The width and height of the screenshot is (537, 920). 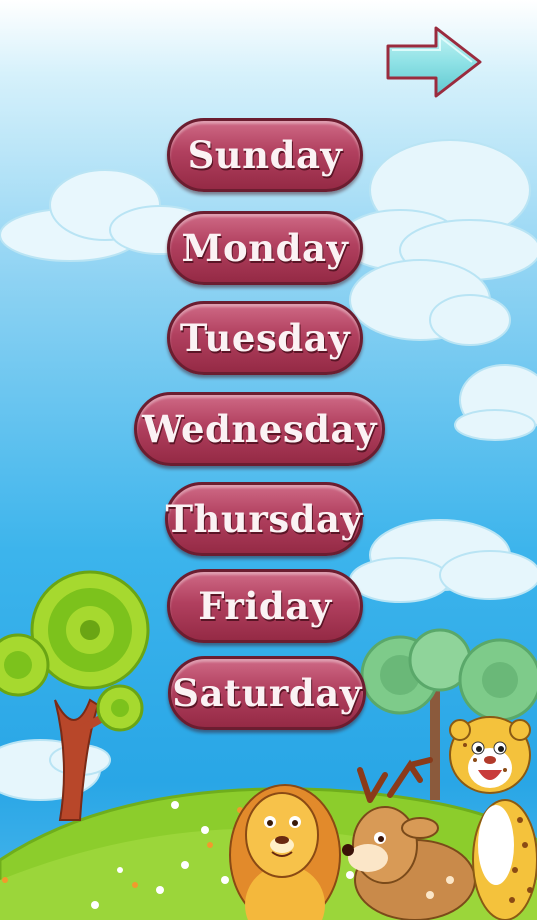 I want to click on lion-character, so click(x=285, y=852).